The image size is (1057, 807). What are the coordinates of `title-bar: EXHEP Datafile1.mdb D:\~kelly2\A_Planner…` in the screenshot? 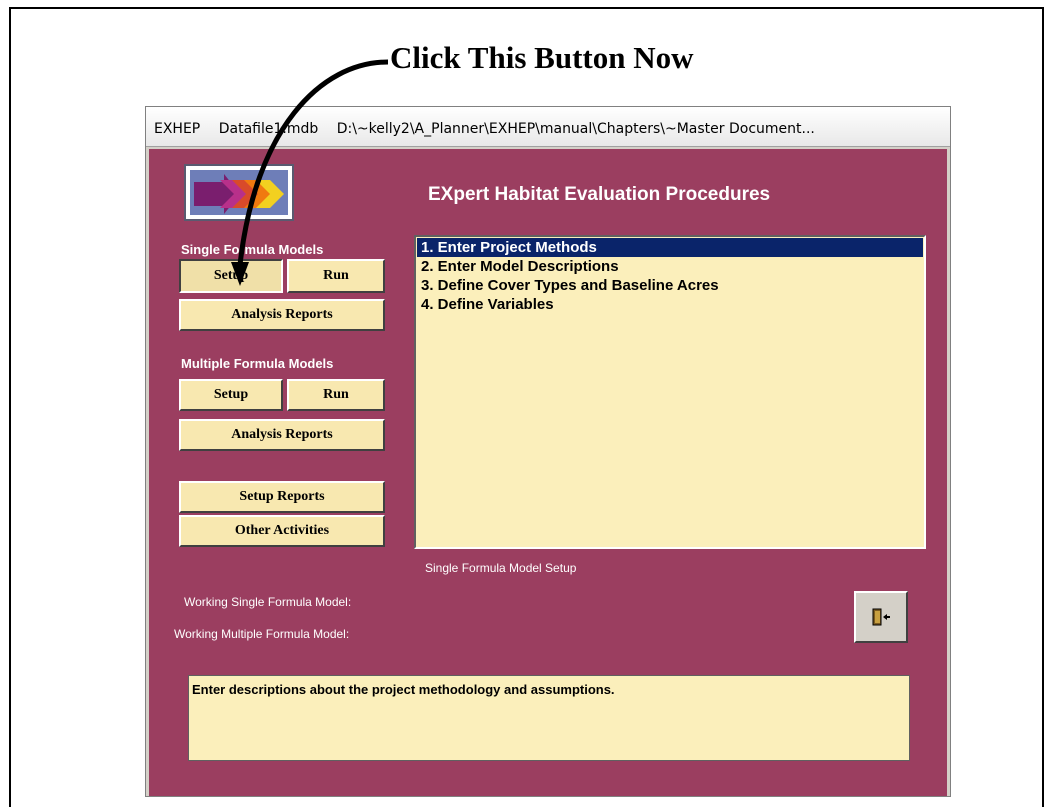 It's located at (548, 127).